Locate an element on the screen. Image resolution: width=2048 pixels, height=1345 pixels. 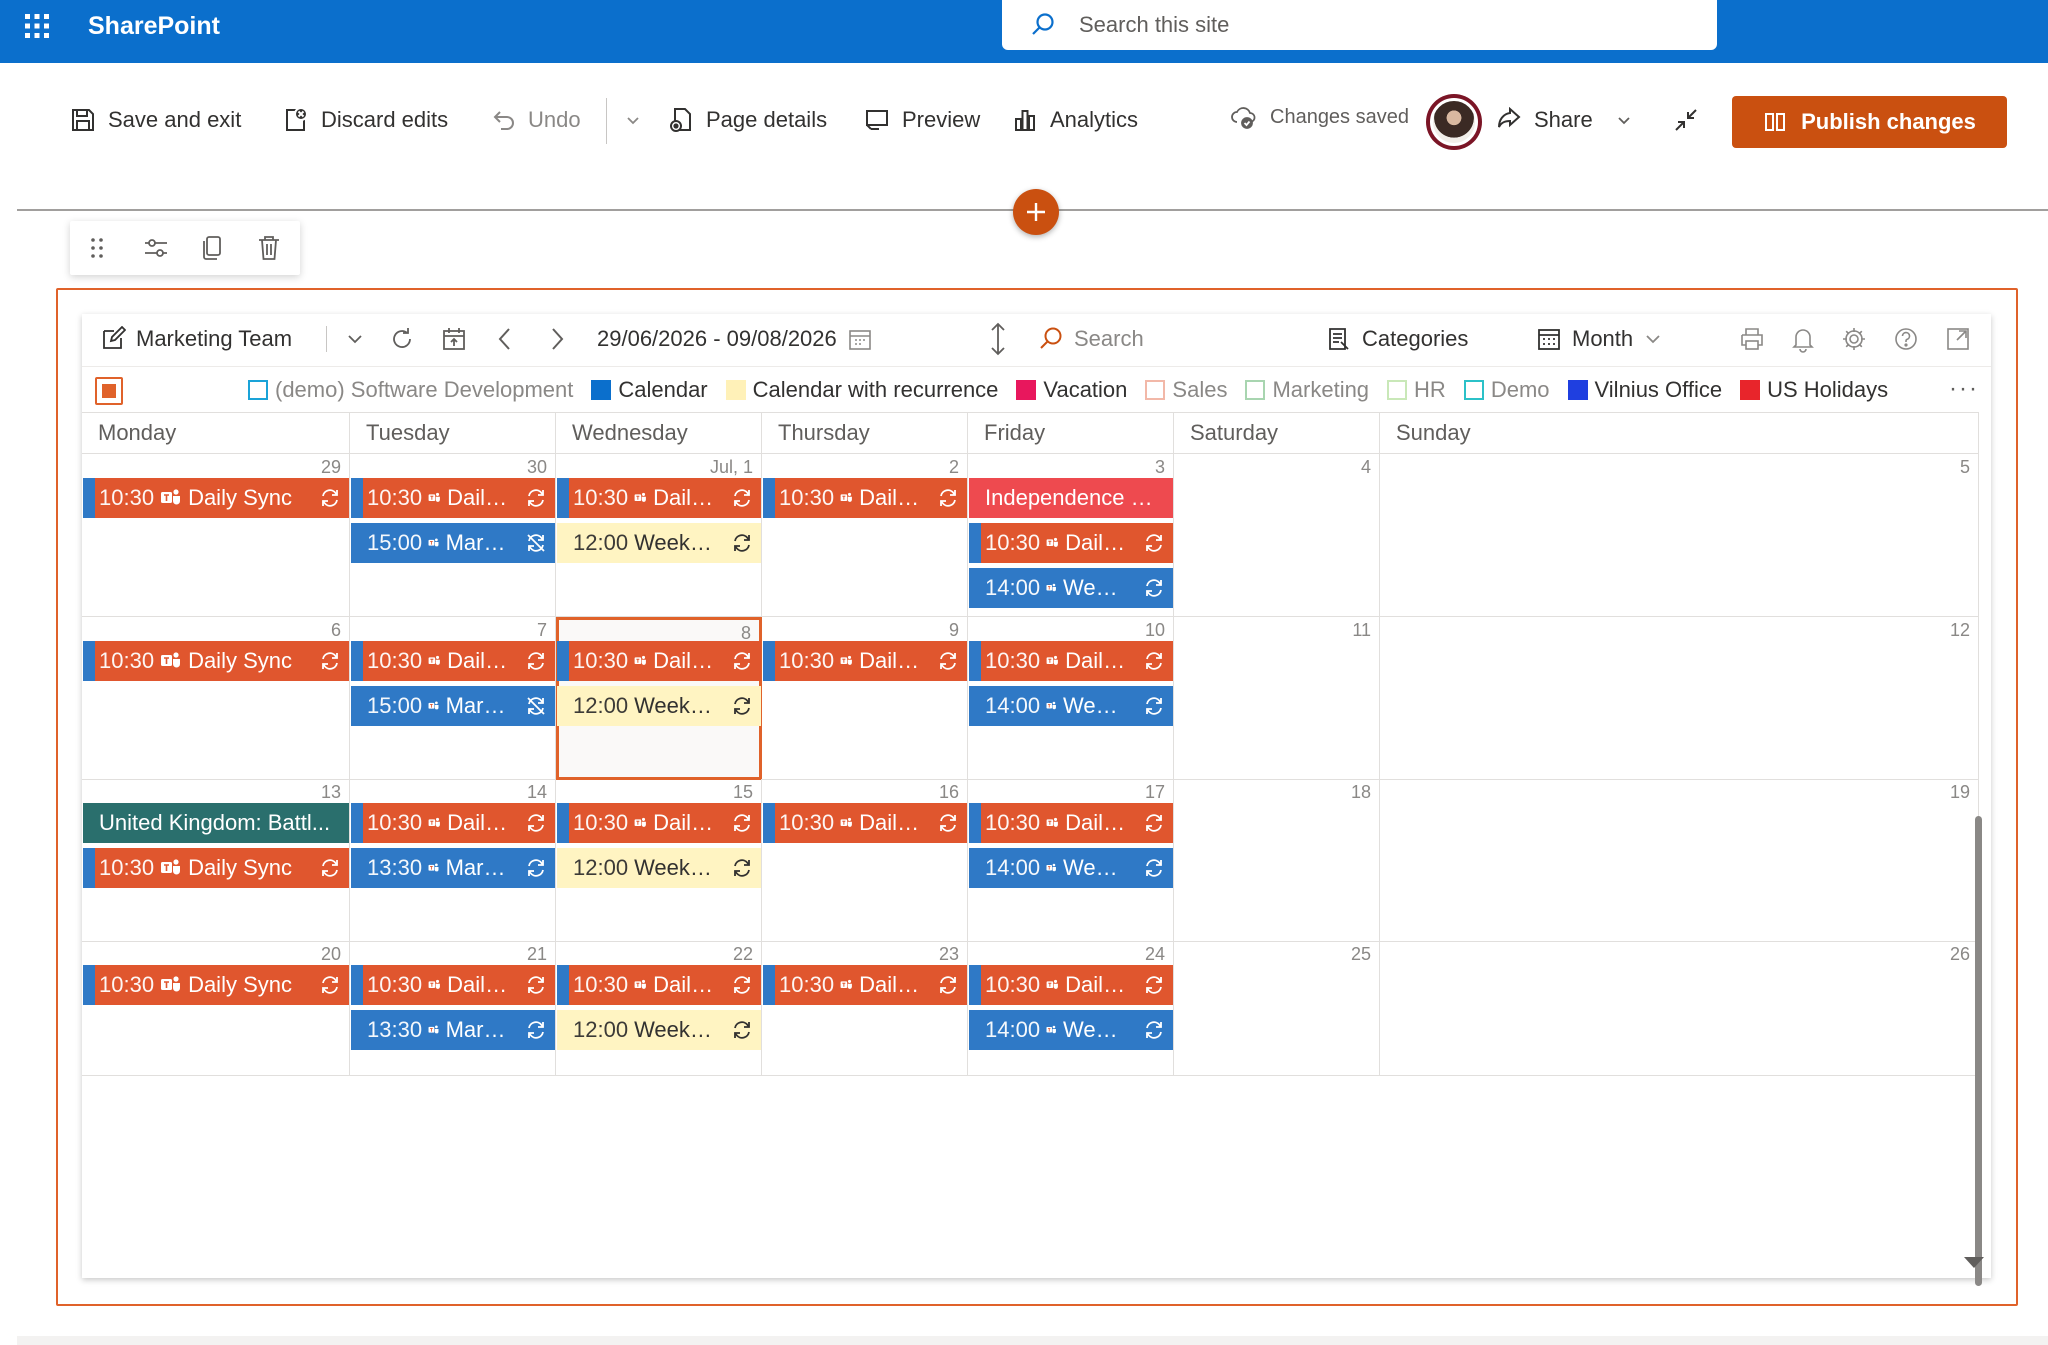
save-exit-button: Save and exit is located at coordinates (155, 120).